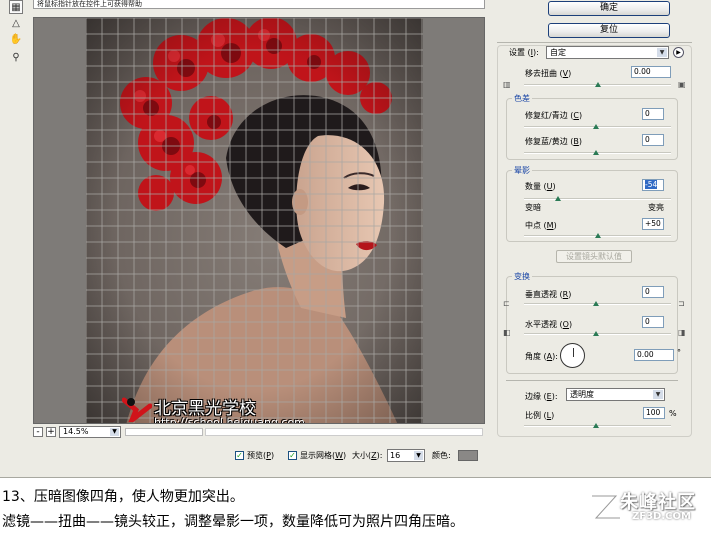 The width and height of the screenshot is (711, 533). Describe the element at coordinates (292, 455) in the screenshot. I see `show-grid-checkbox: ✓` at that location.